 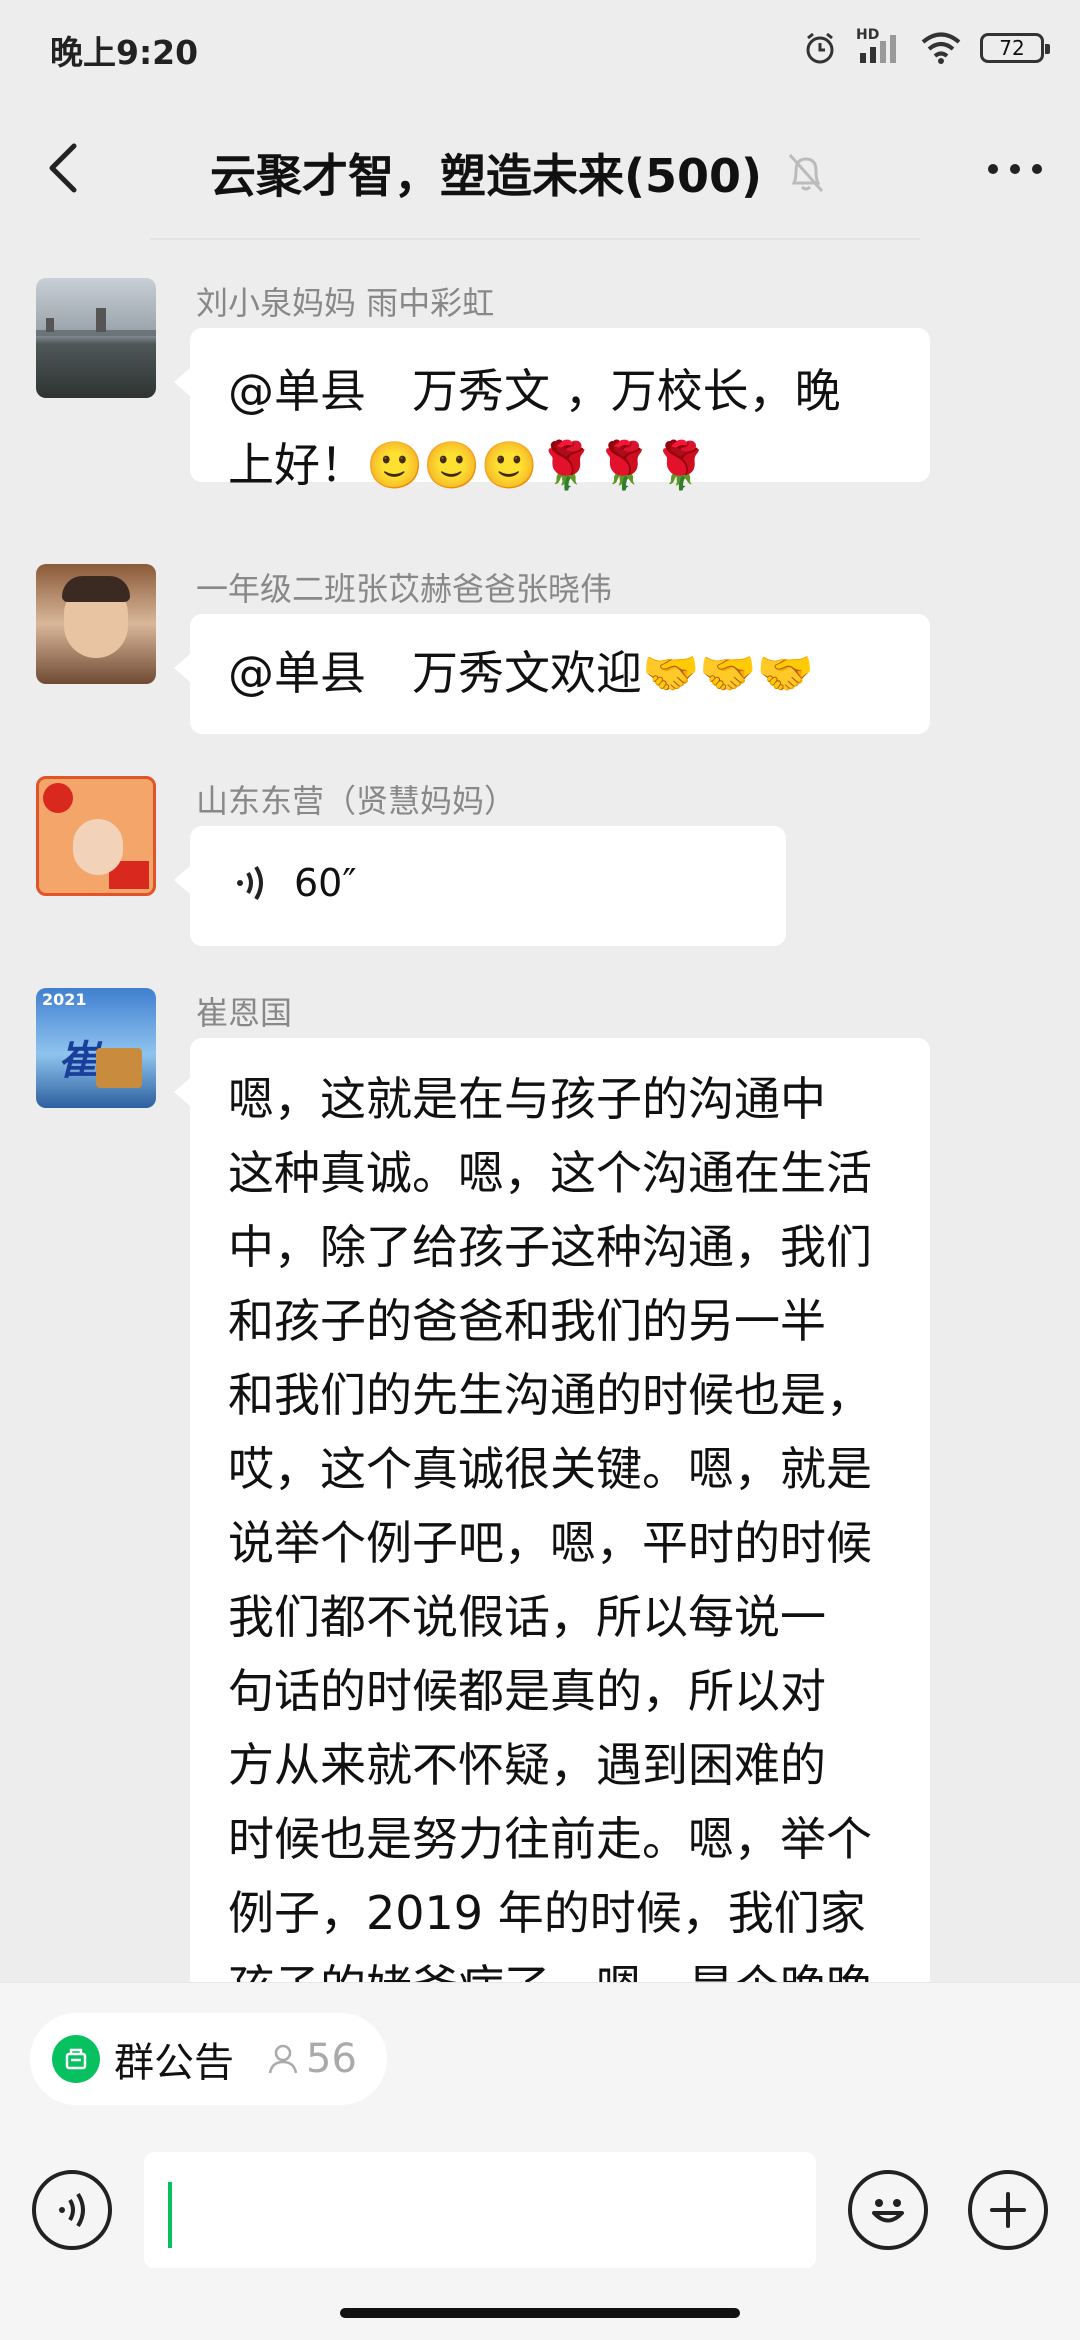 I want to click on header-divider, so click(x=535, y=239).